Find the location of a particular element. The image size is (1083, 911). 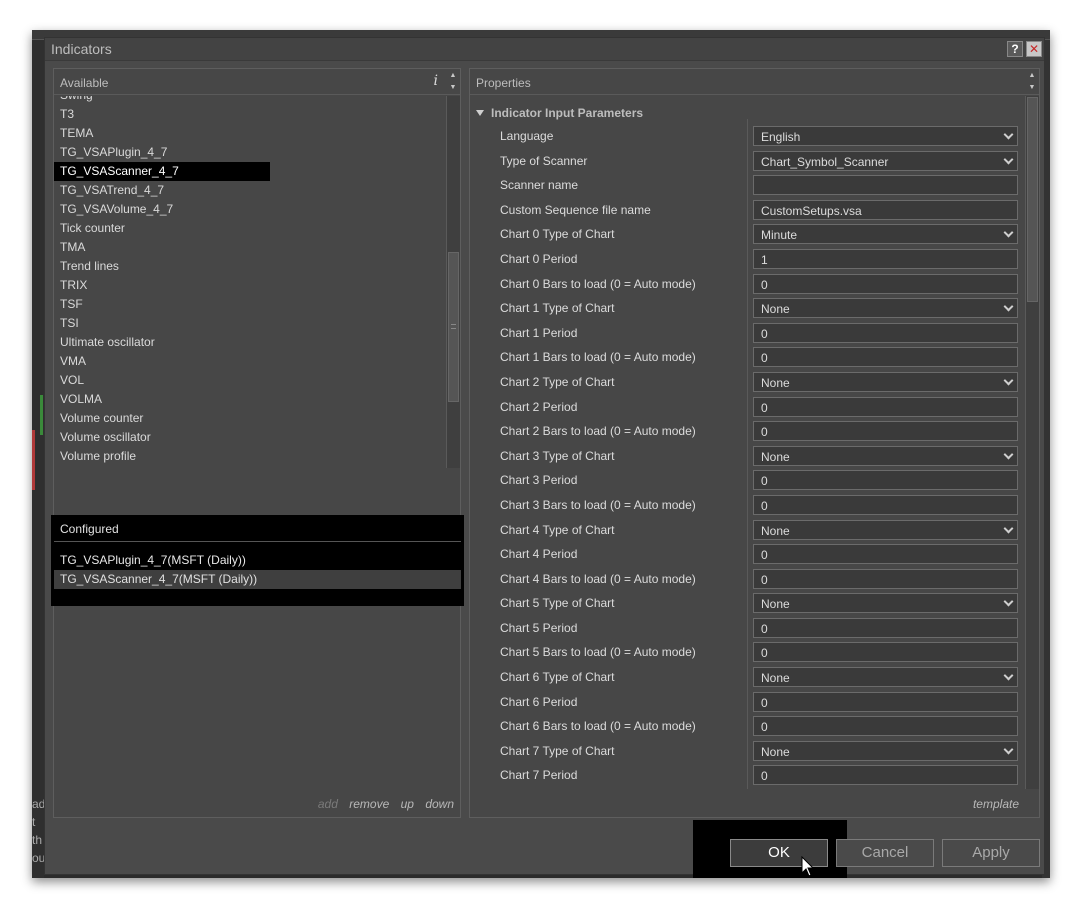

property-dropdown: English is located at coordinates (885, 136).